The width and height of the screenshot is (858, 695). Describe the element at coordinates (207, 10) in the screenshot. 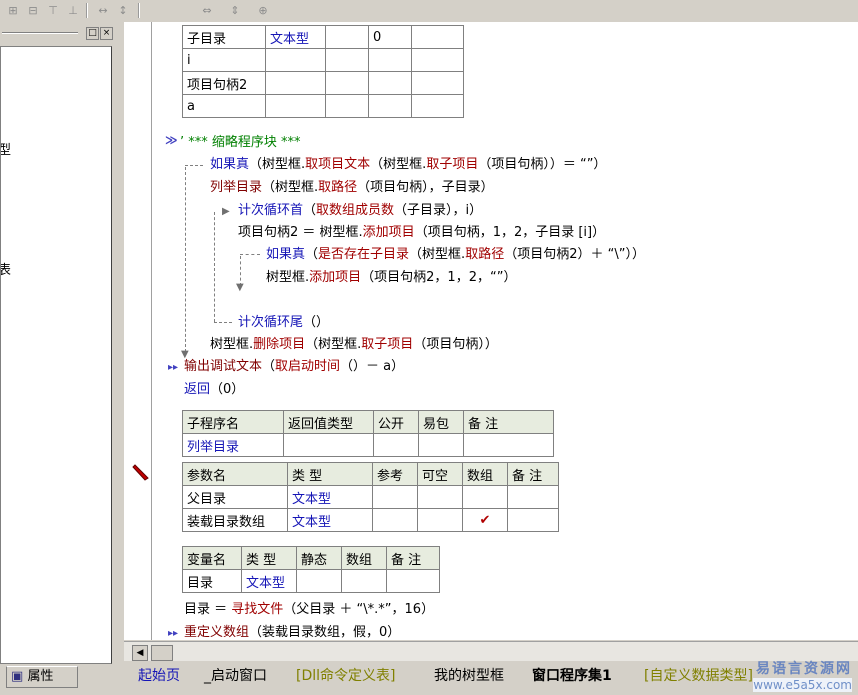

I see `h-space-icon: ⇔` at that location.